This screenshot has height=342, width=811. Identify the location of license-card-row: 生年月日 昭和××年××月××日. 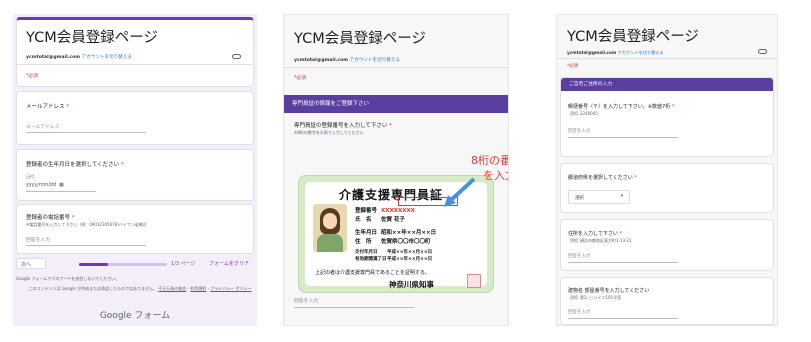
(395, 232).